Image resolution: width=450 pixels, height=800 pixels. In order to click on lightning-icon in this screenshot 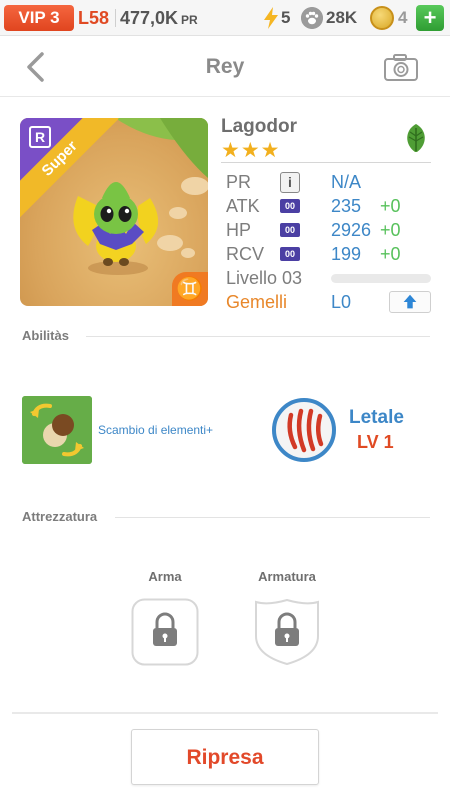, I will do `click(271, 18)`.